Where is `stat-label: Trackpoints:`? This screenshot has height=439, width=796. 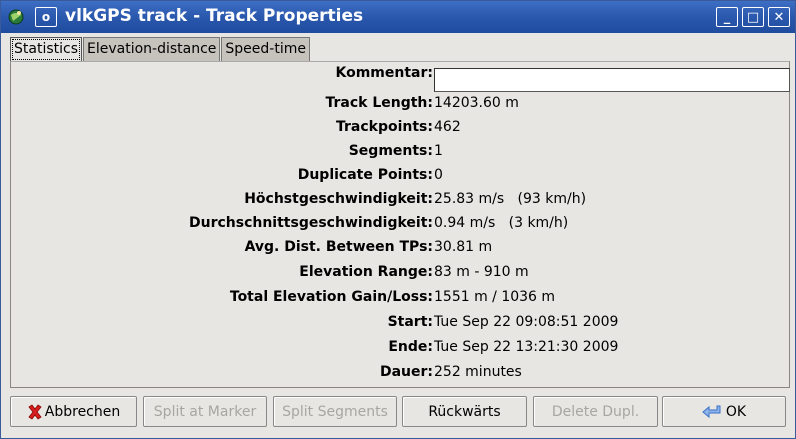
stat-label: Trackpoints: is located at coordinates (384, 127).